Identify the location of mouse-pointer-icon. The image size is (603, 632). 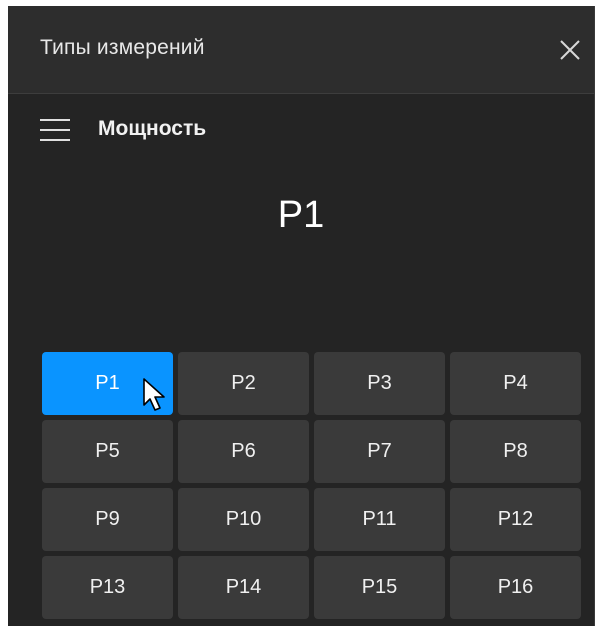
(154, 394).